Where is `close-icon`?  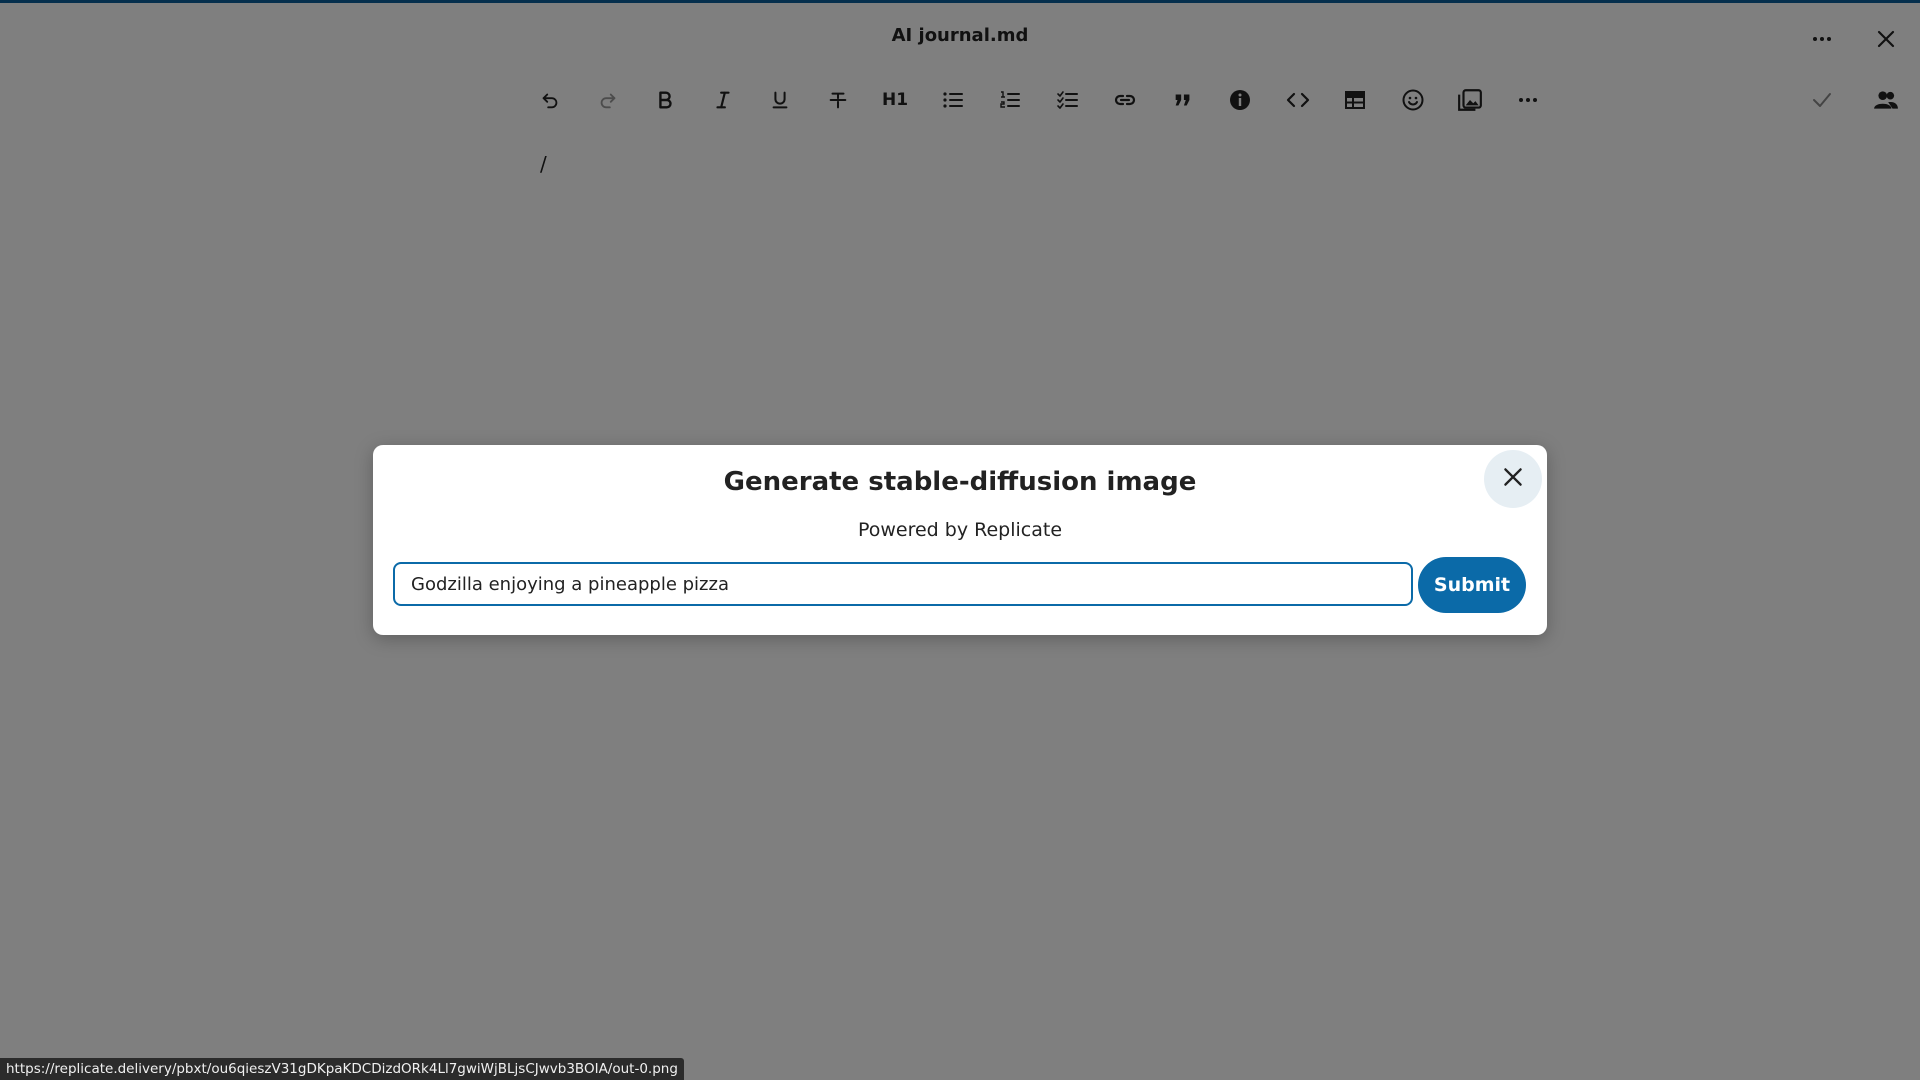 close-icon is located at coordinates (1513, 479).